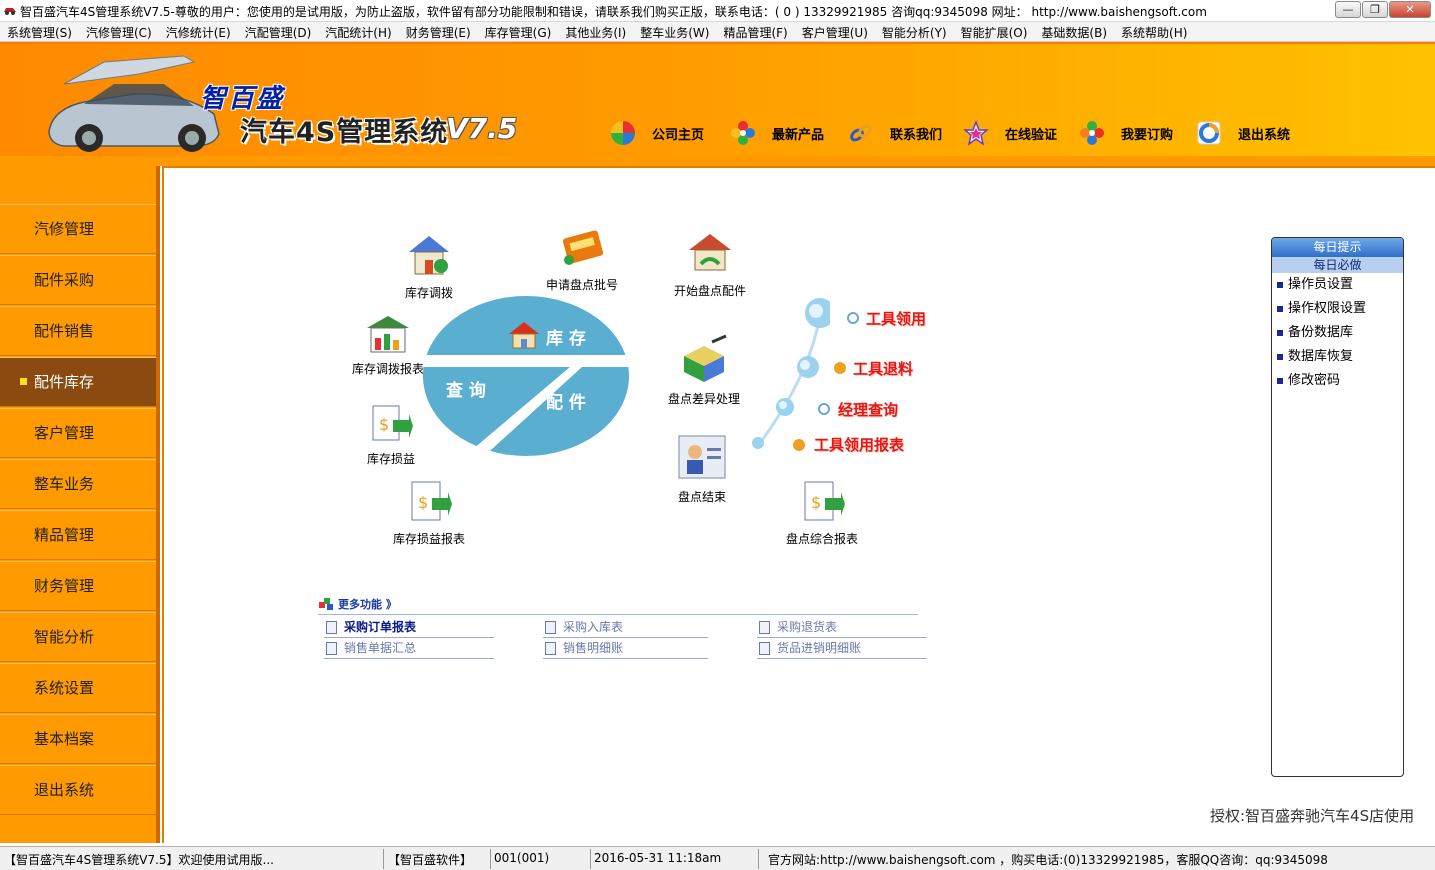 The height and width of the screenshot is (870, 1435). Describe the element at coordinates (678, 135) in the screenshot. I see `nav-company-home-label: 公司主页` at that location.